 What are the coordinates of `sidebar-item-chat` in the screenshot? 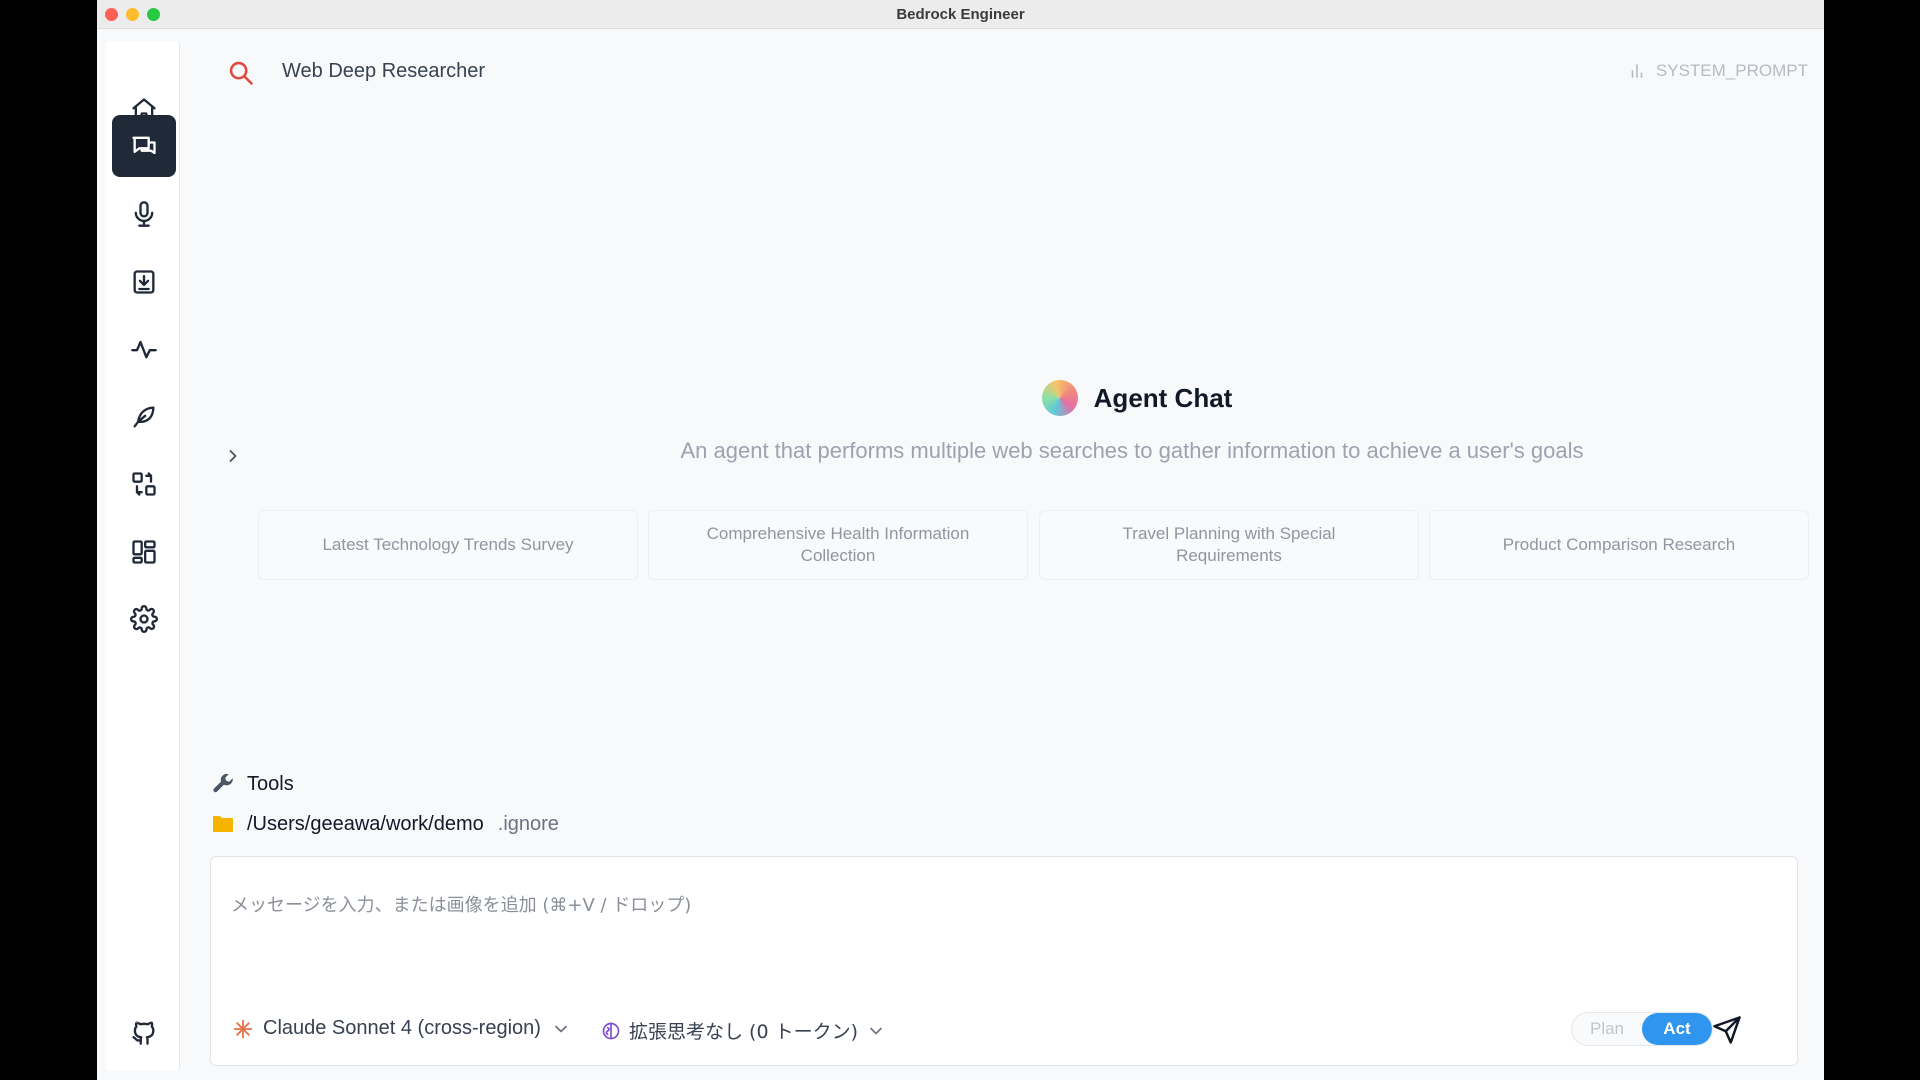 It's located at (144, 146).